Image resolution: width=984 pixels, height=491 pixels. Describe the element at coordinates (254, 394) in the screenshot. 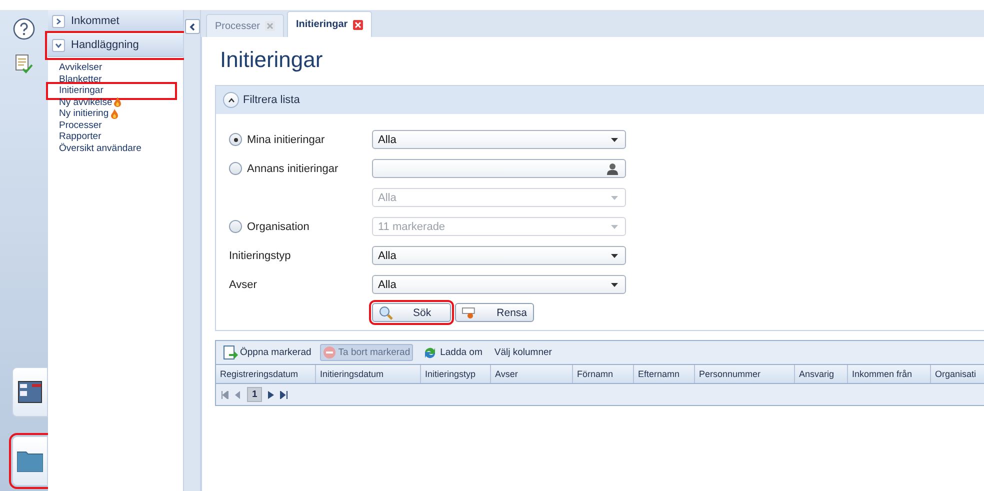

I see `page-number: 1` at that location.